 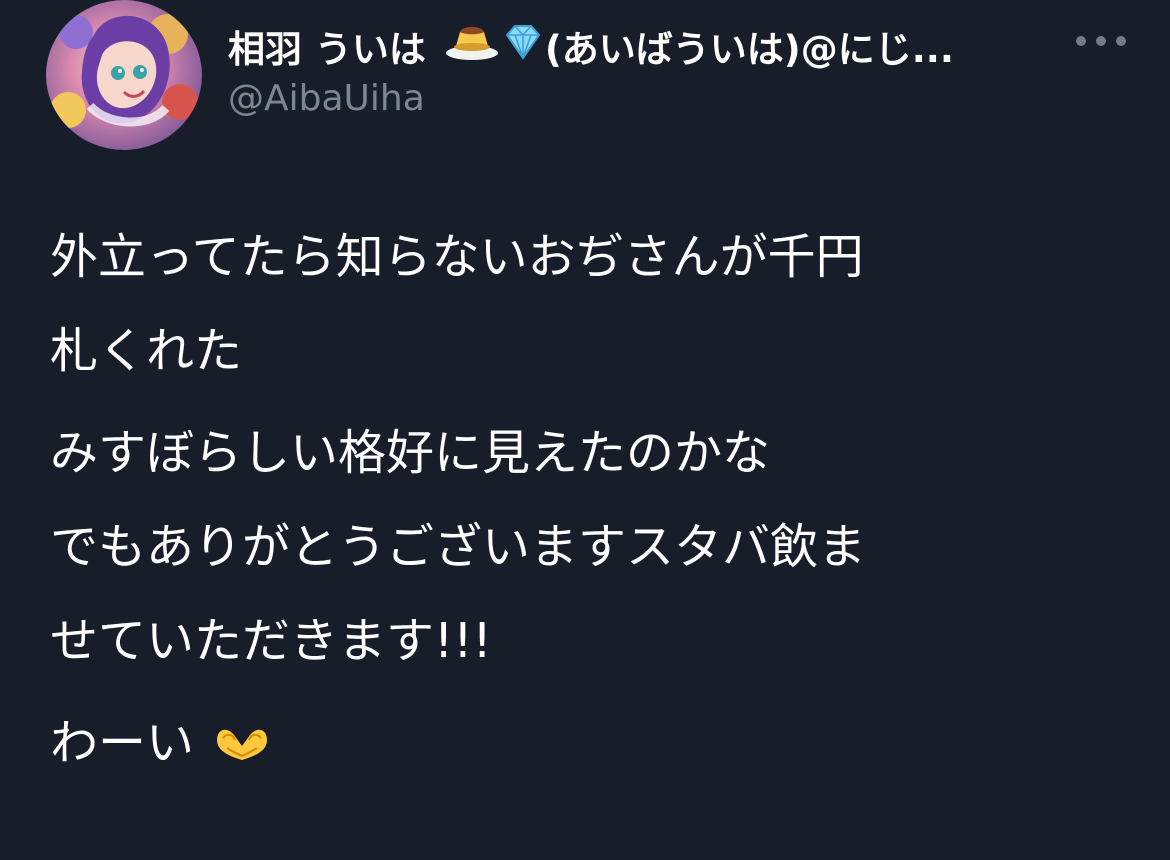 What do you see at coordinates (146, 351) in the screenshot?
I see `tweet-line: 札くれた` at bounding box center [146, 351].